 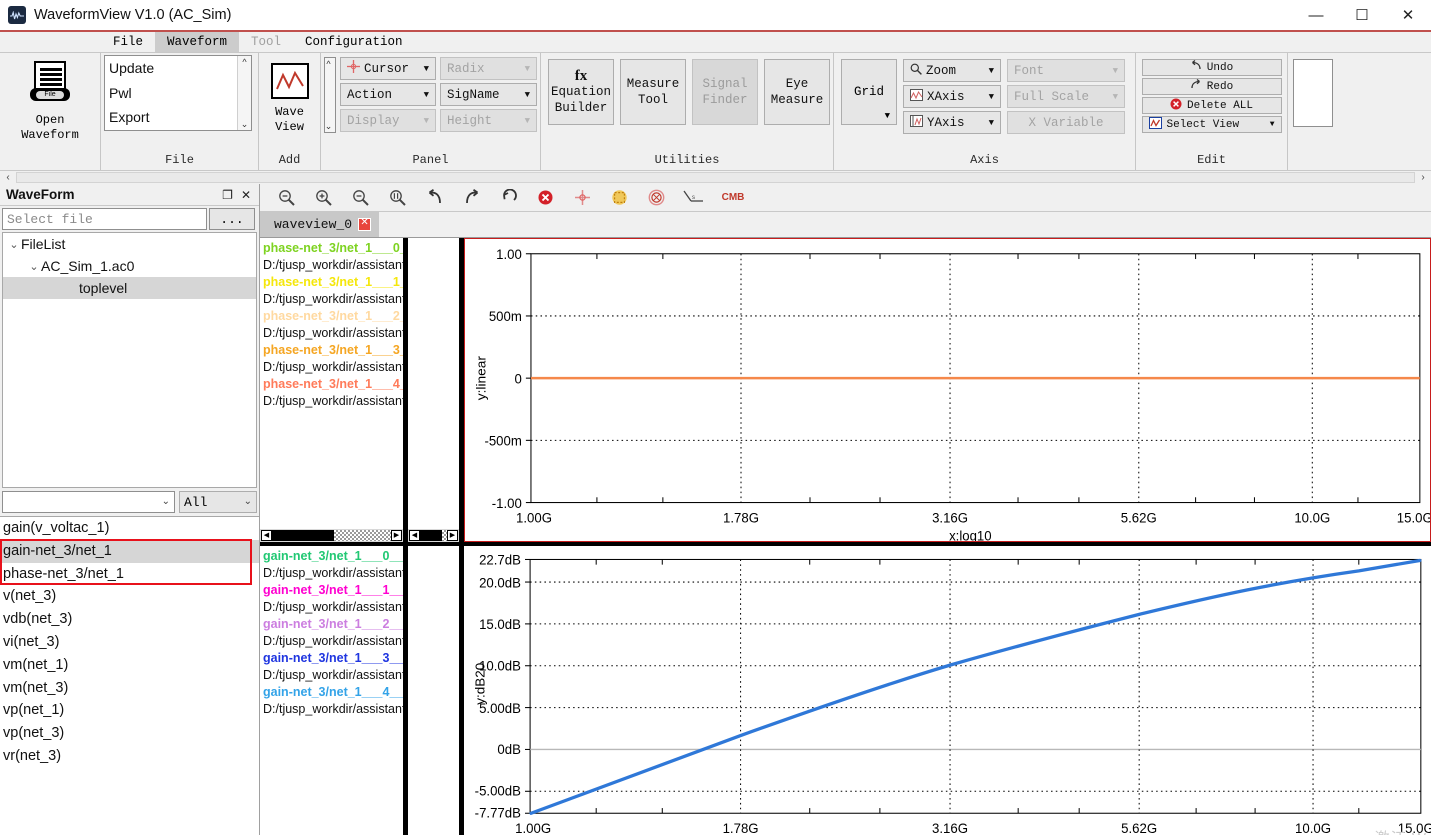 I want to click on close-icon: ✕, so click(x=365, y=224).